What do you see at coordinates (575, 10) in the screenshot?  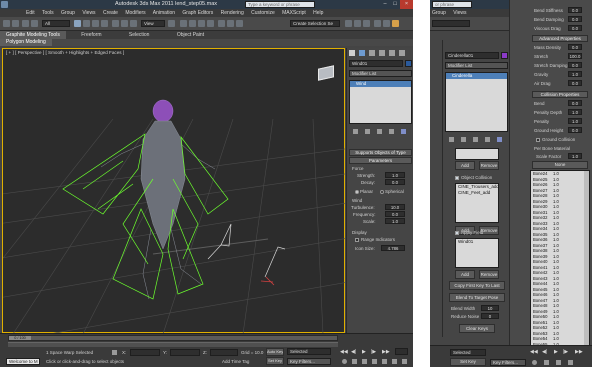 I see `bend-stiffness-spinner: 0.0` at bounding box center [575, 10].